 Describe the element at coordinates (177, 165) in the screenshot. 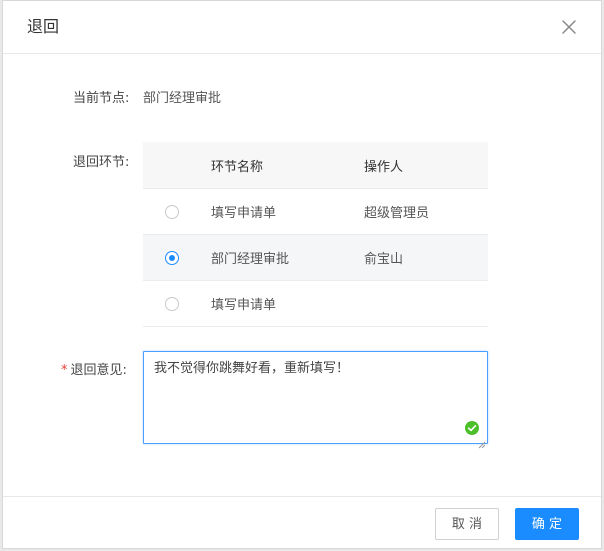

I see `header-radio-cell` at that location.